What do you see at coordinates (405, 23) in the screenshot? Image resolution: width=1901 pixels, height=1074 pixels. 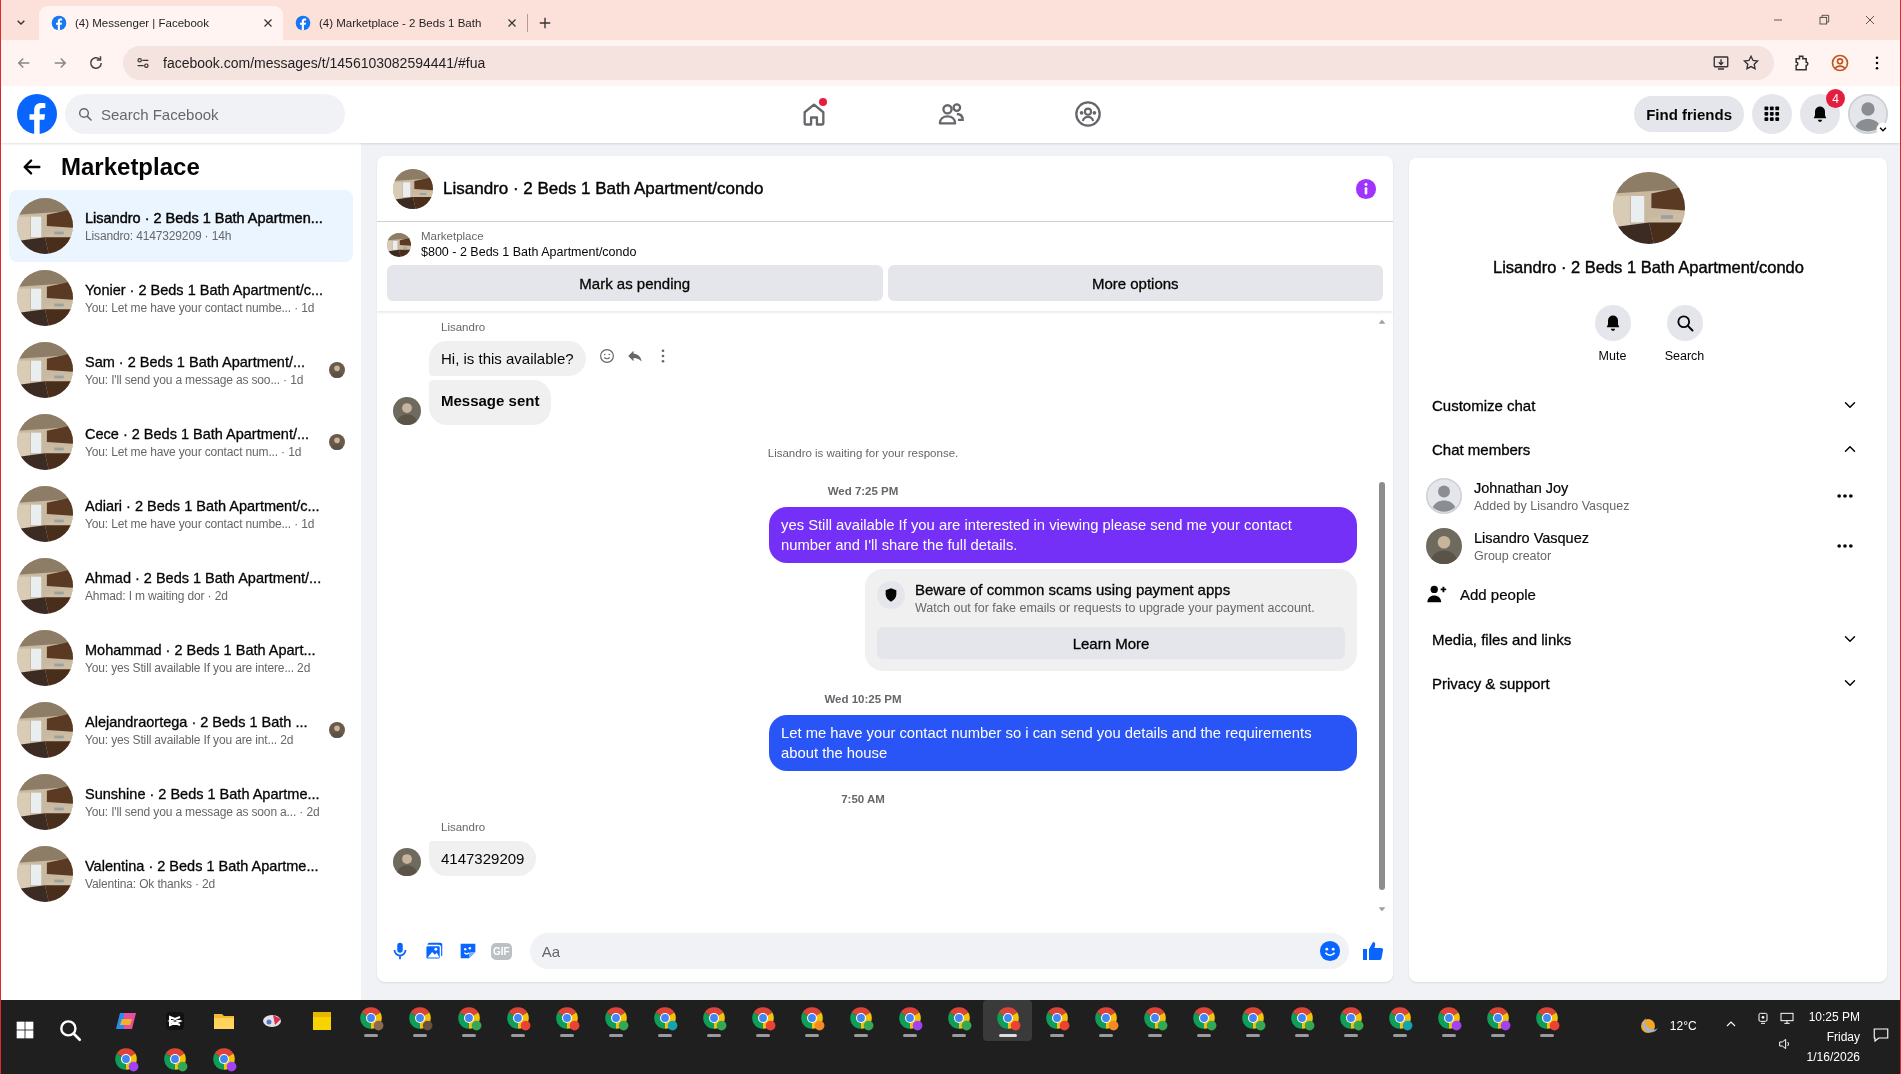 I see `browser-tab: (4) Marketplace - 2 Beds 1 Bath` at bounding box center [405, 23].